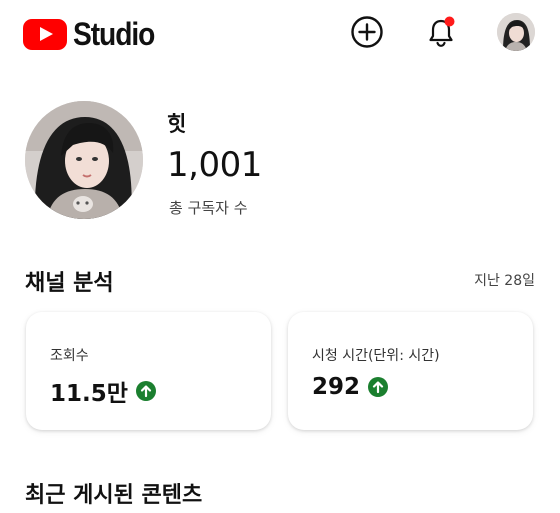  I want to click on watch-time-value-row: 292, so click(350, 387).